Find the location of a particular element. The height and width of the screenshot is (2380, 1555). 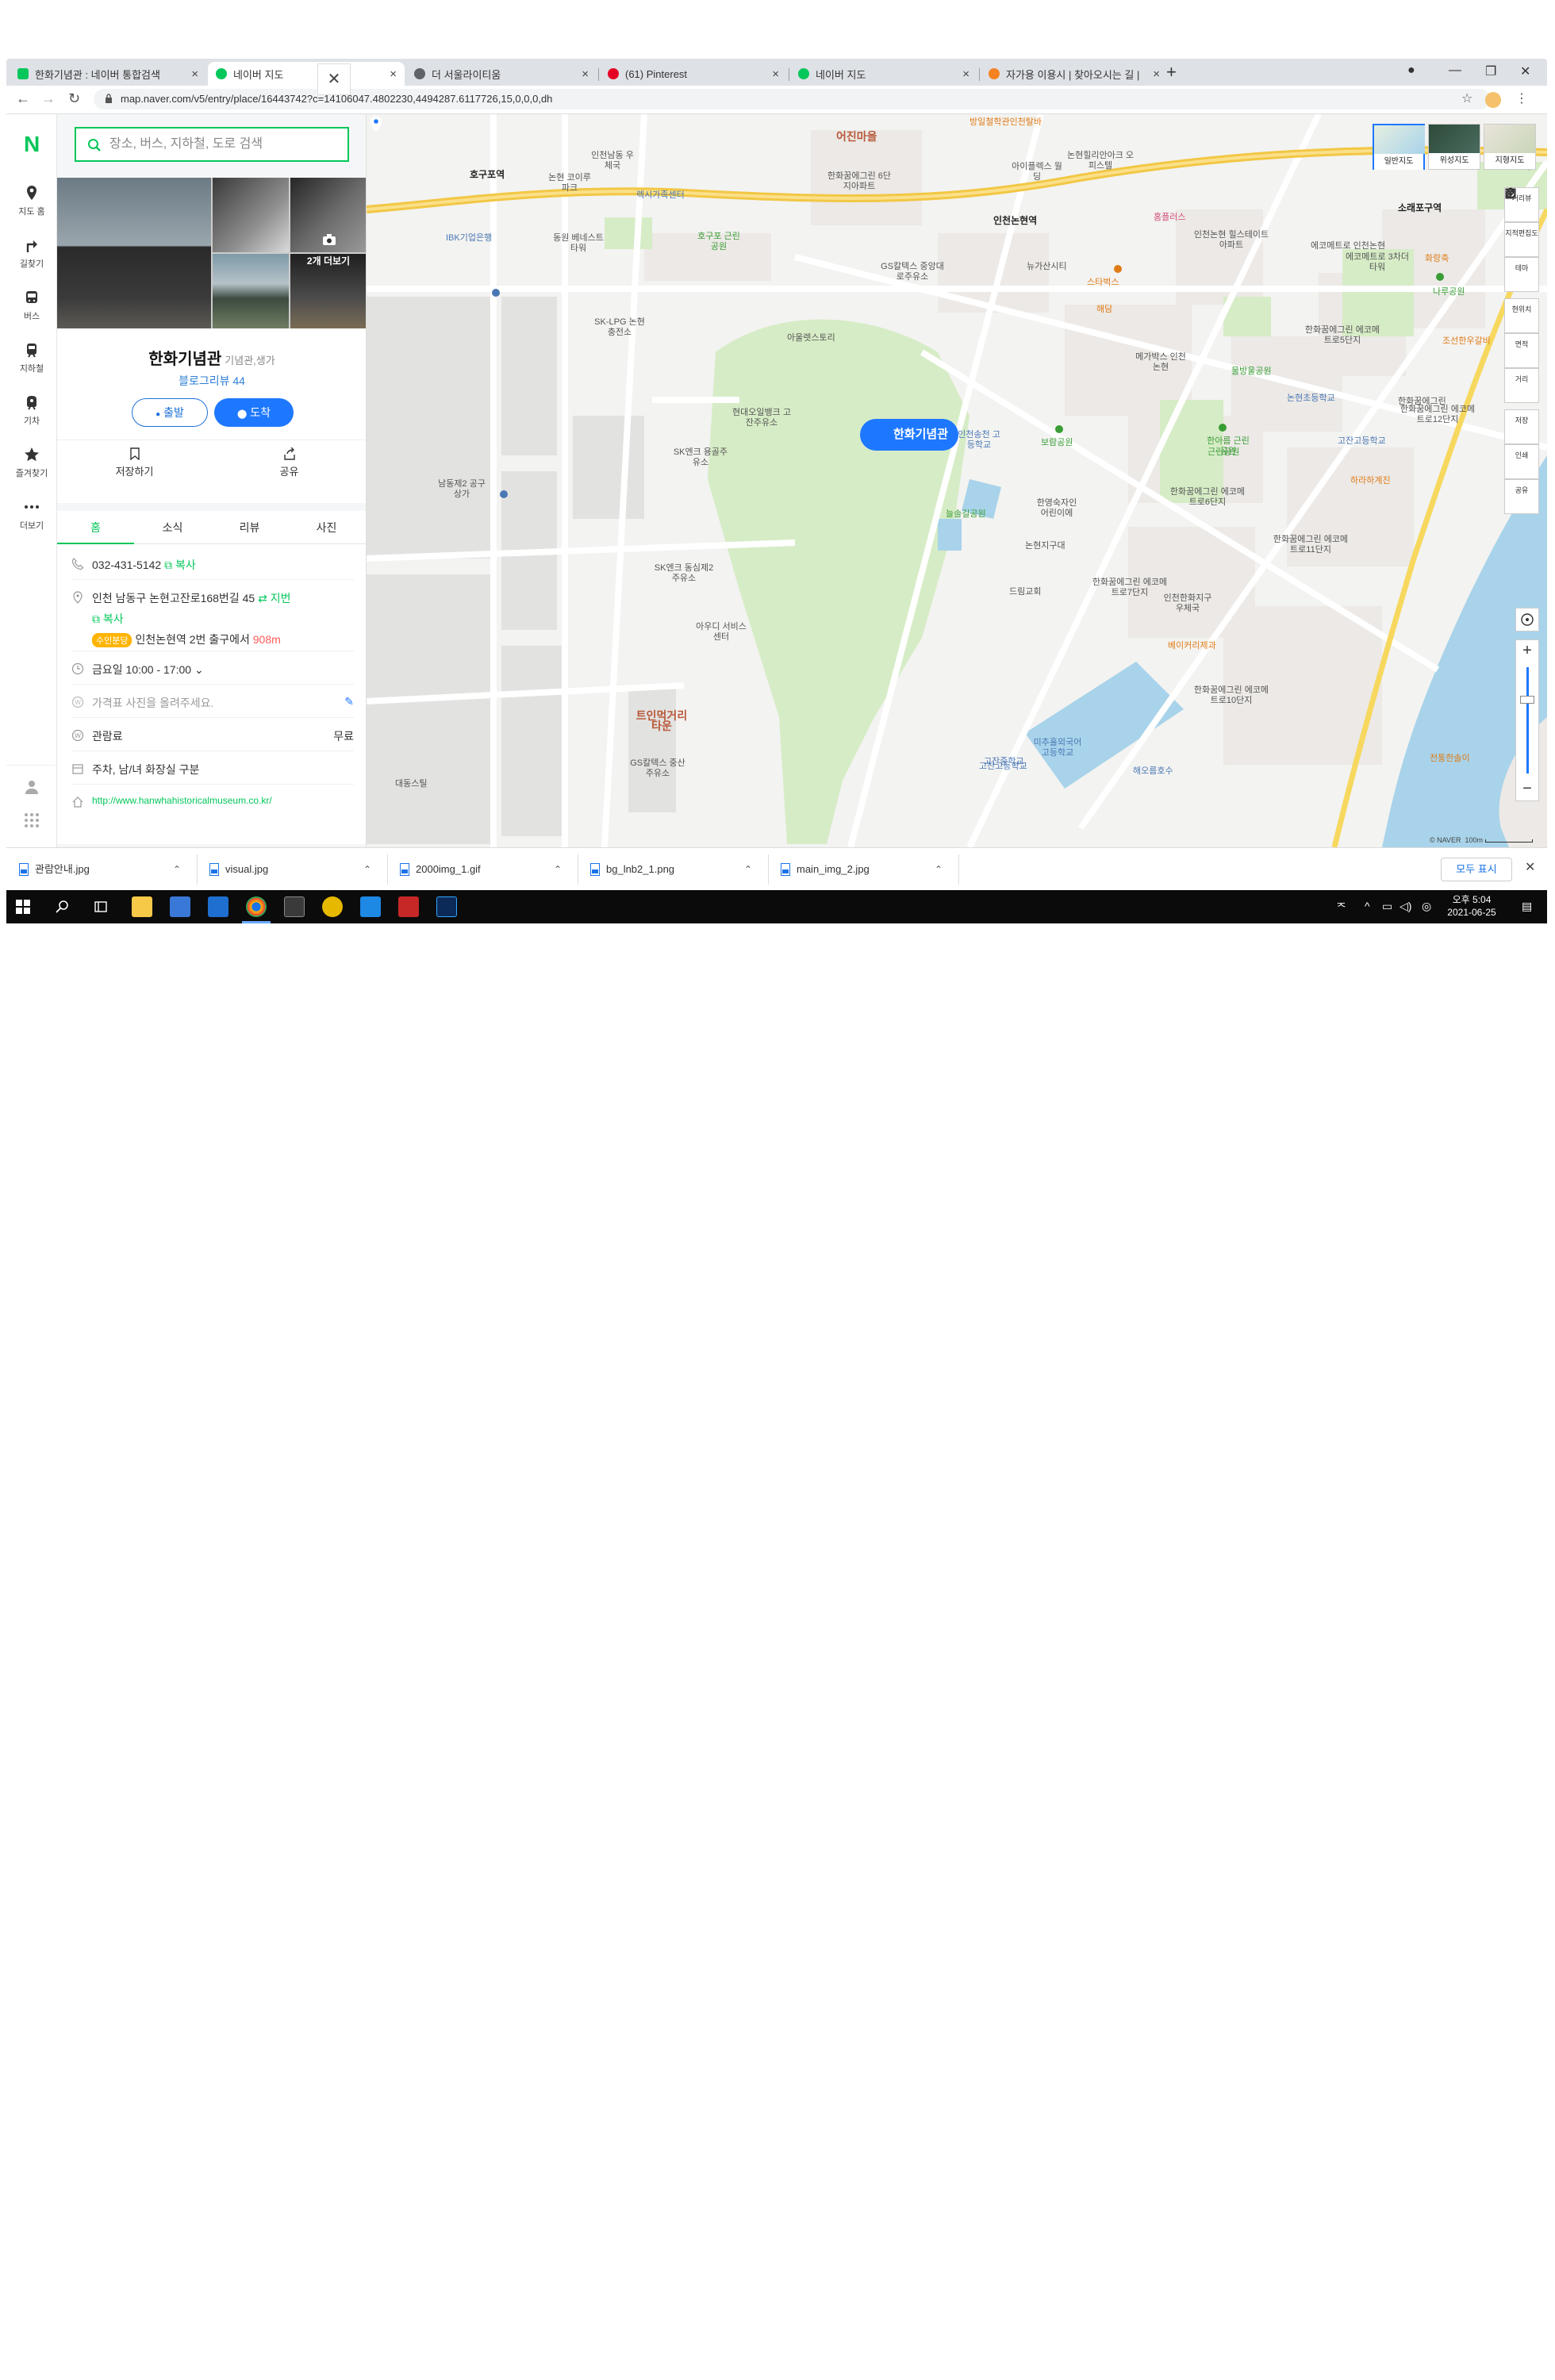

tab-reviews: 리뷰 is located at coordinates (250, 527).